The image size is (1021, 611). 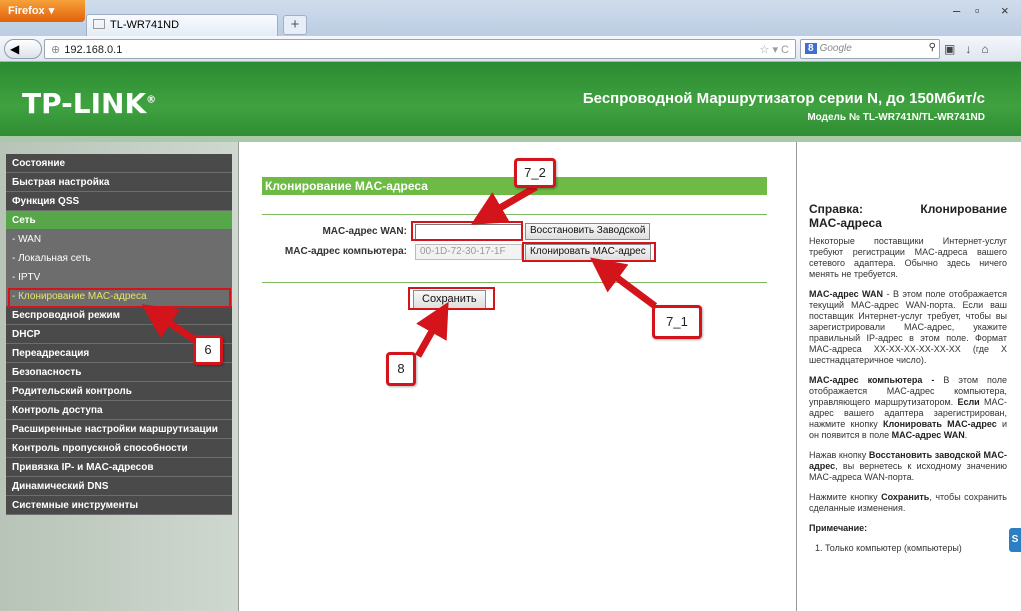 What do you see at coordinates (119, 258) in the screenshot?
I see `sidebar-item: - Локальная сеть` at bounding box center [119, 258].